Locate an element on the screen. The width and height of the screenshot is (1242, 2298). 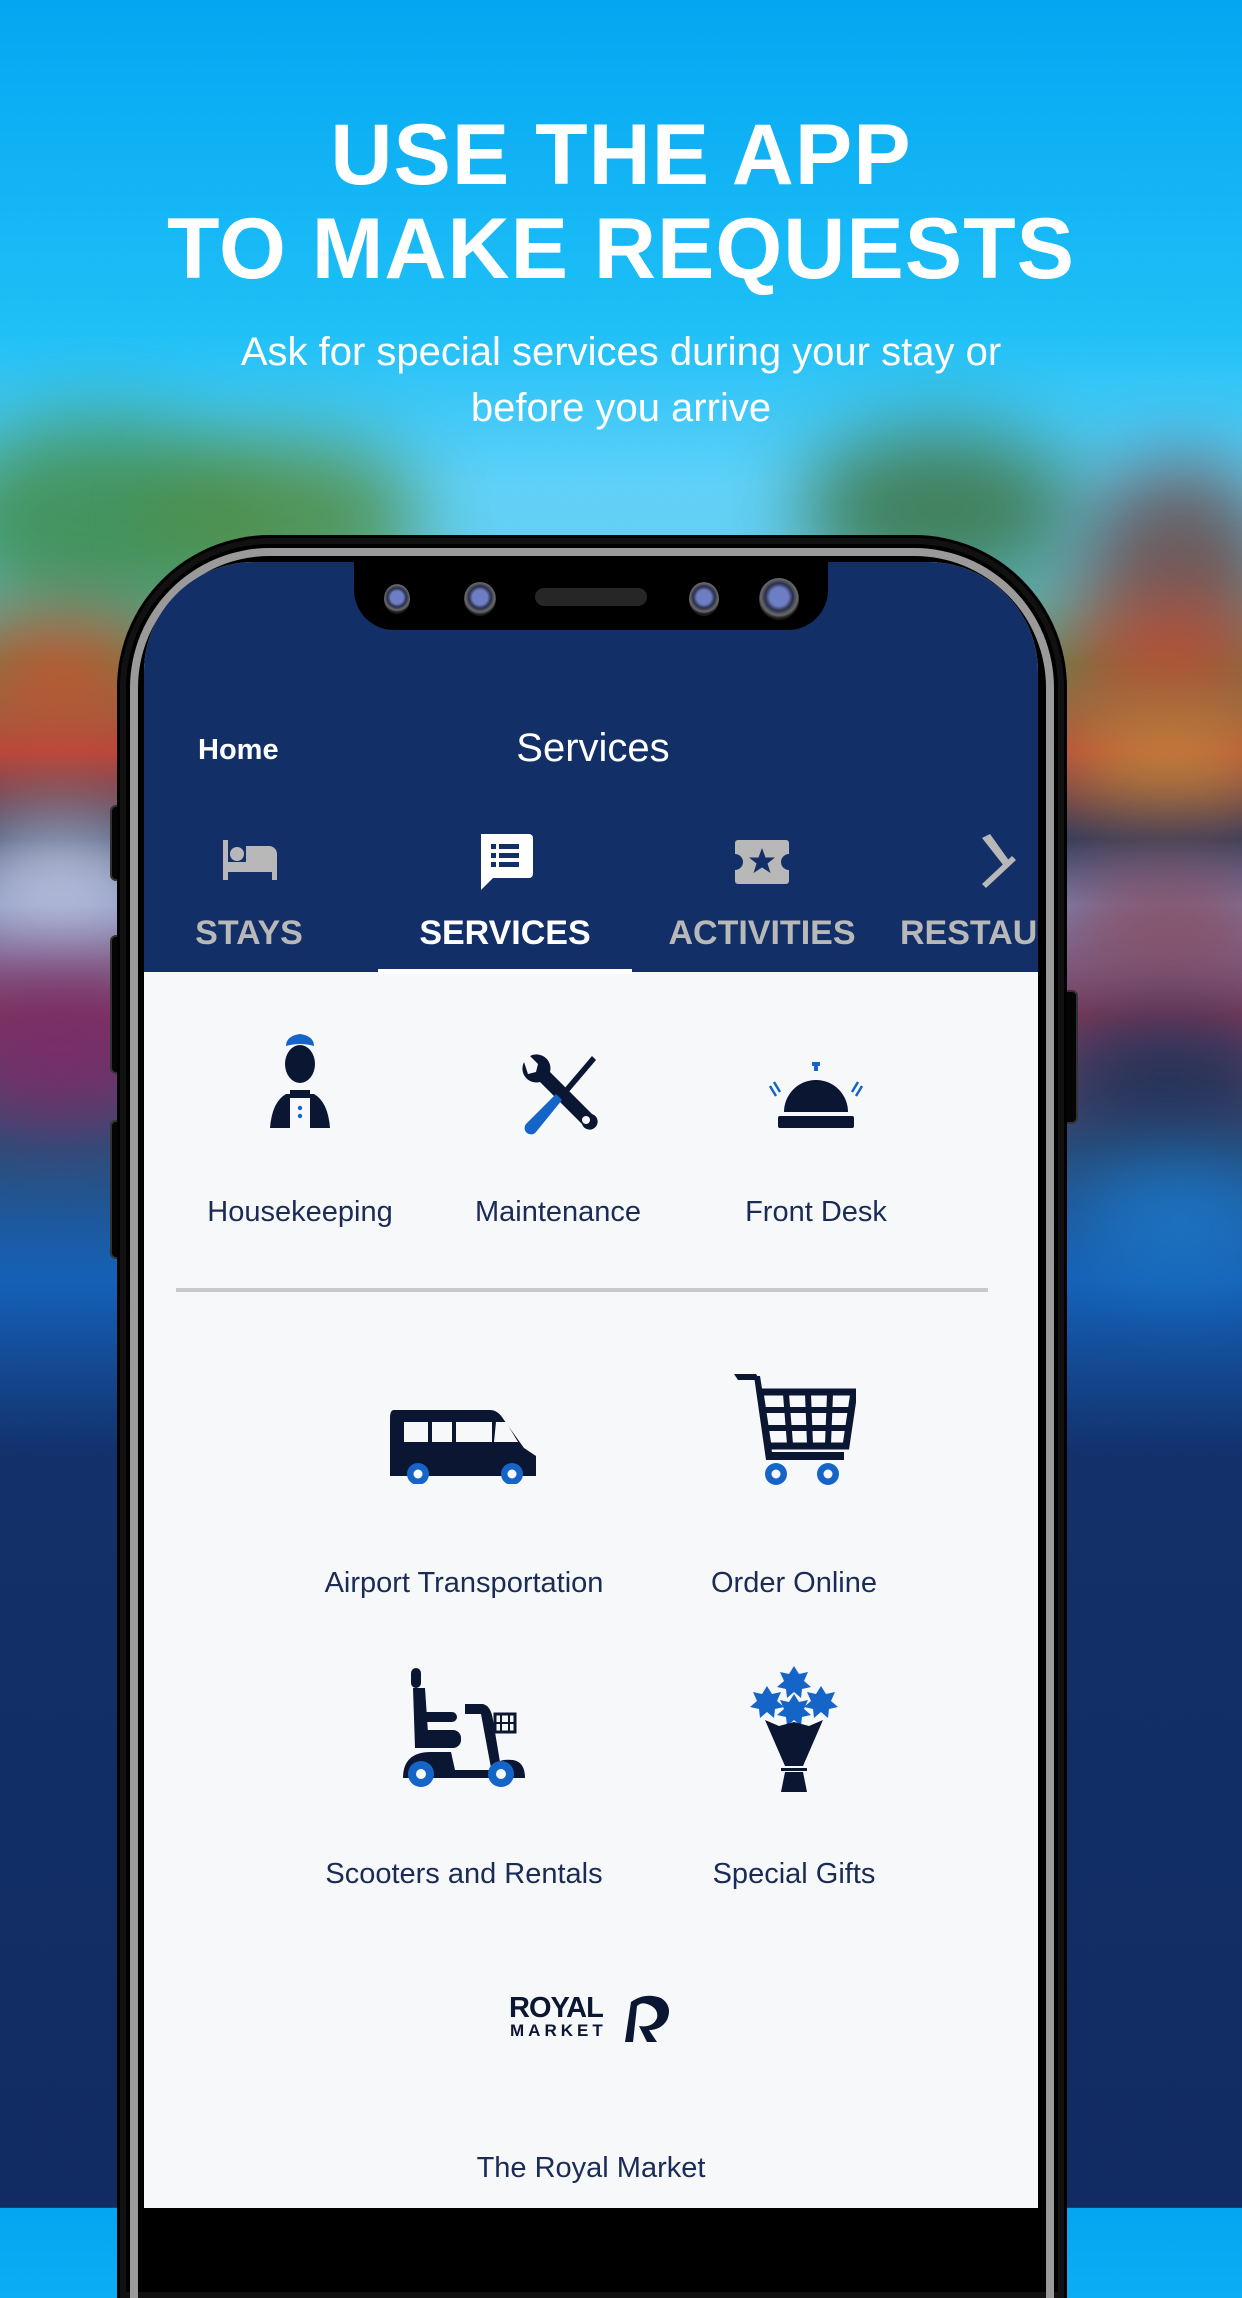
headline-line-1: USE THE APP is located at coordinates (621, 155).